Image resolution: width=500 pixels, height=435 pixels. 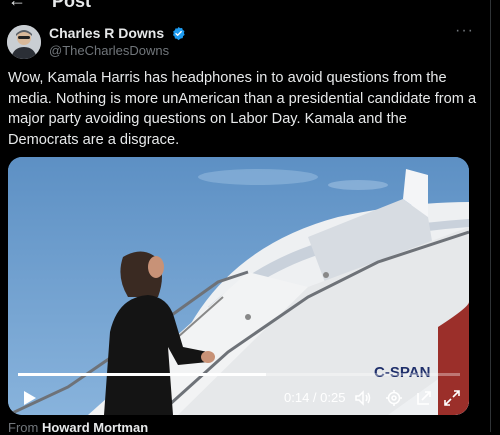 I want to click on volume-icon, so click(x=363, y=398).